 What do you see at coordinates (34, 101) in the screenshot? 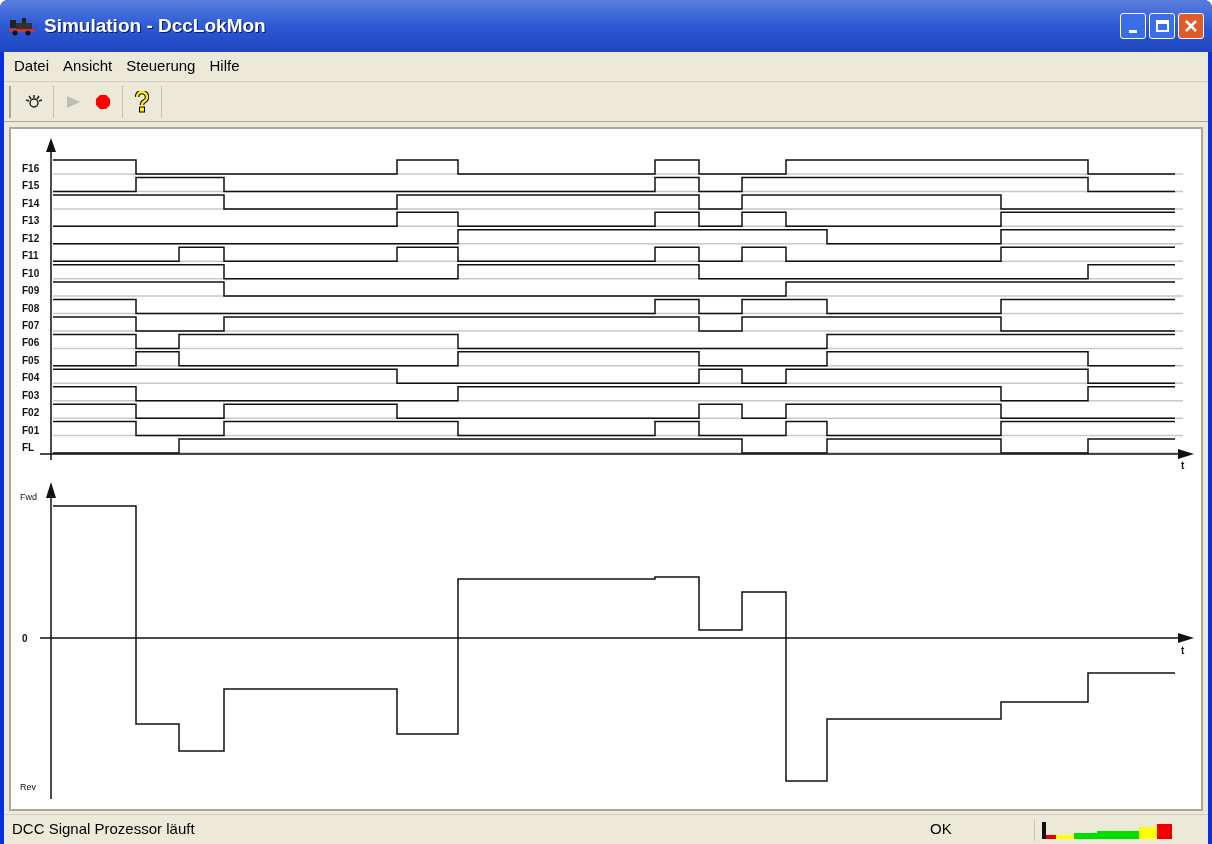
I see `gear-icon` at bounding box center [34, 101].